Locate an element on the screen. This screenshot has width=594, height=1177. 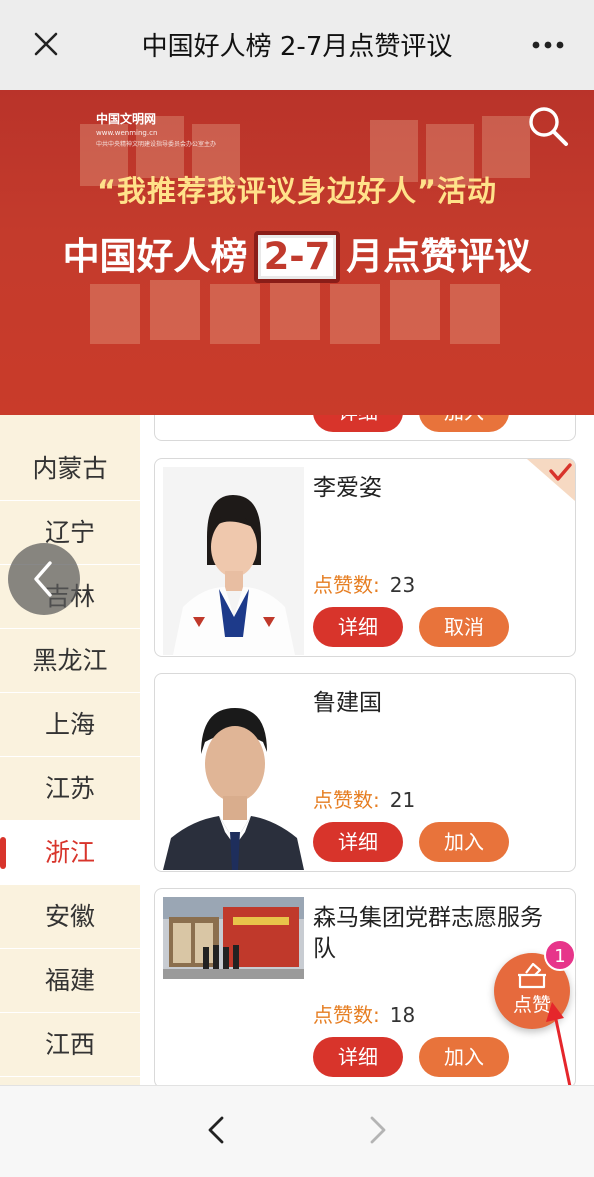
likes-count: 点赞数: 23 is located at coordinates (364, 583).